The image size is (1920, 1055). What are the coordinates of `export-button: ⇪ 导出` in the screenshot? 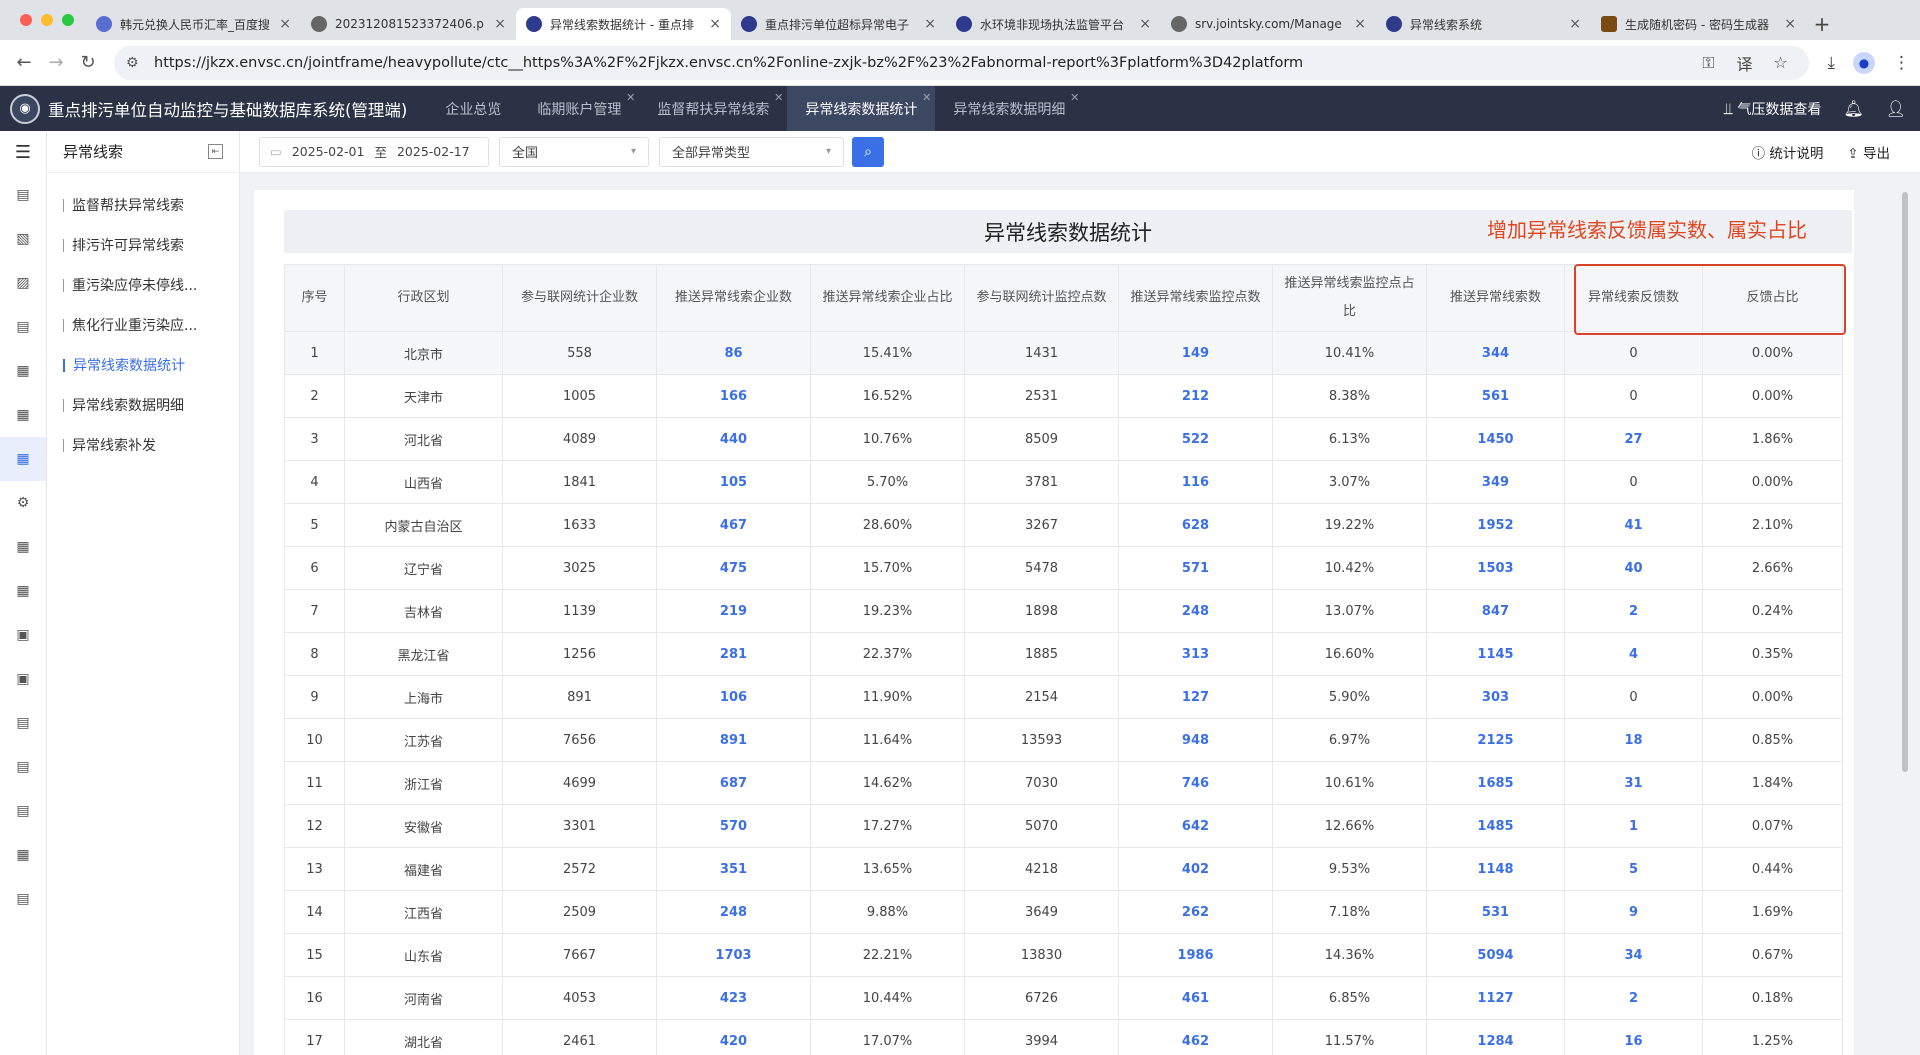 It's located at (1868, 152).